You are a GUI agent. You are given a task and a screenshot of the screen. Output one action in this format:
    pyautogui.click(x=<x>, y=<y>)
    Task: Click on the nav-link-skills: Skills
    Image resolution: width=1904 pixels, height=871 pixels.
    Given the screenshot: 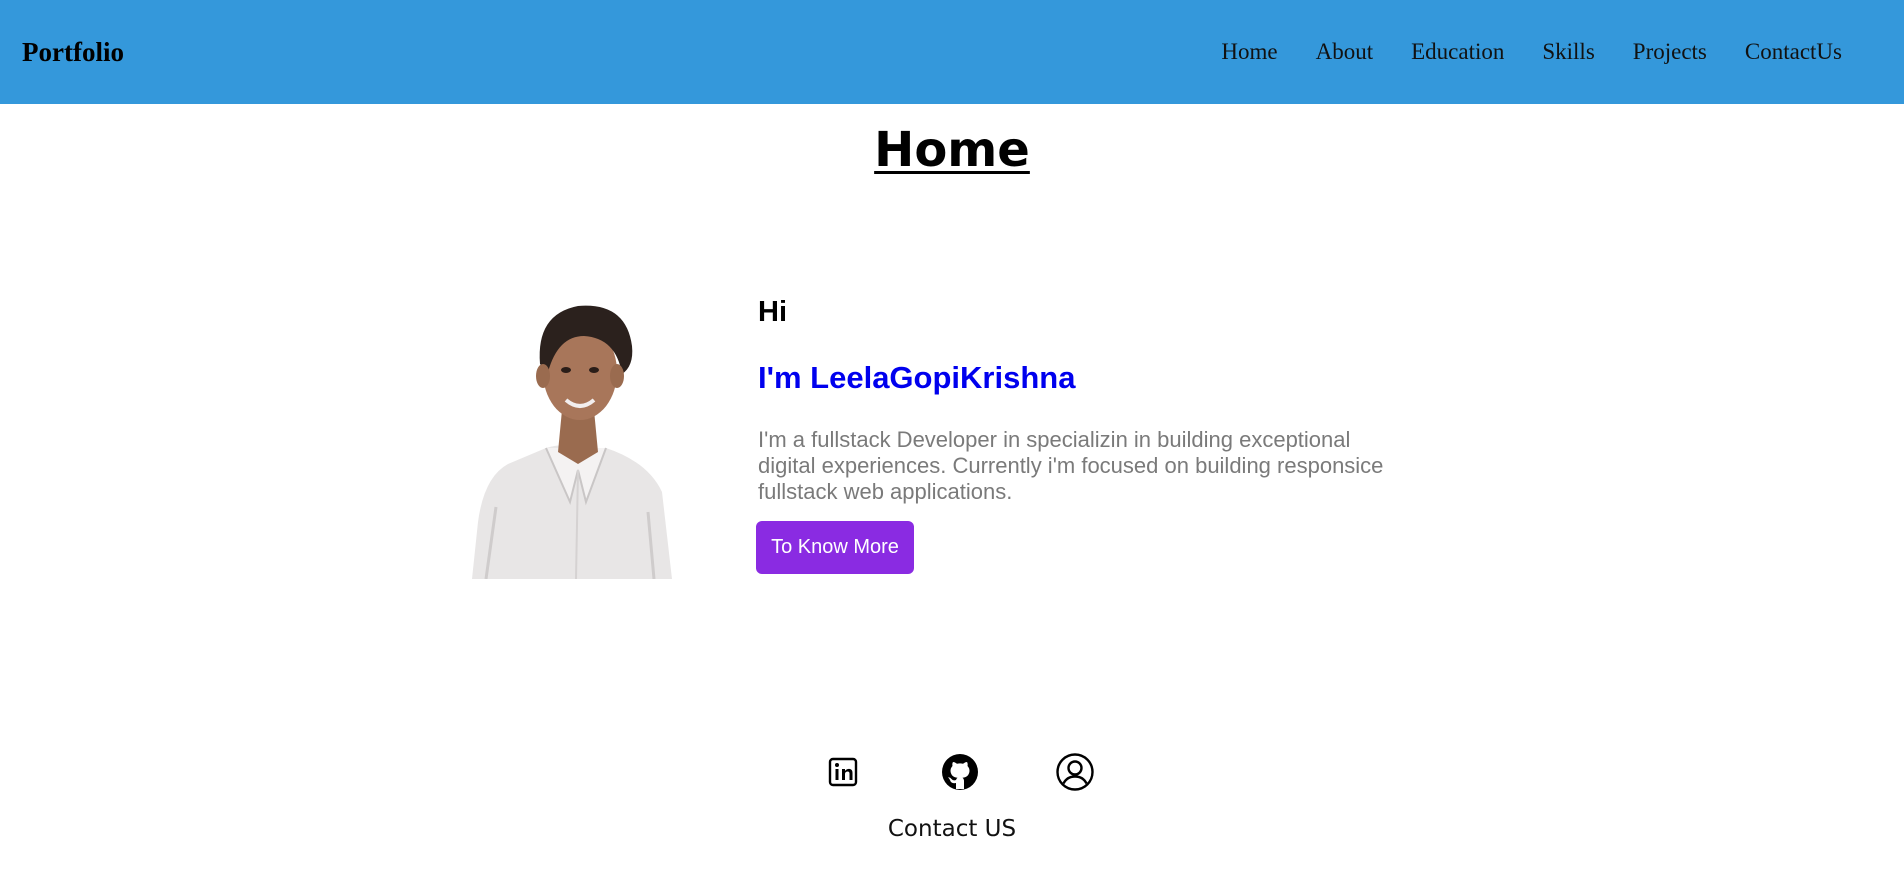 What is the action you would take?
    pyautogui.click(x=1568, y=52)
    